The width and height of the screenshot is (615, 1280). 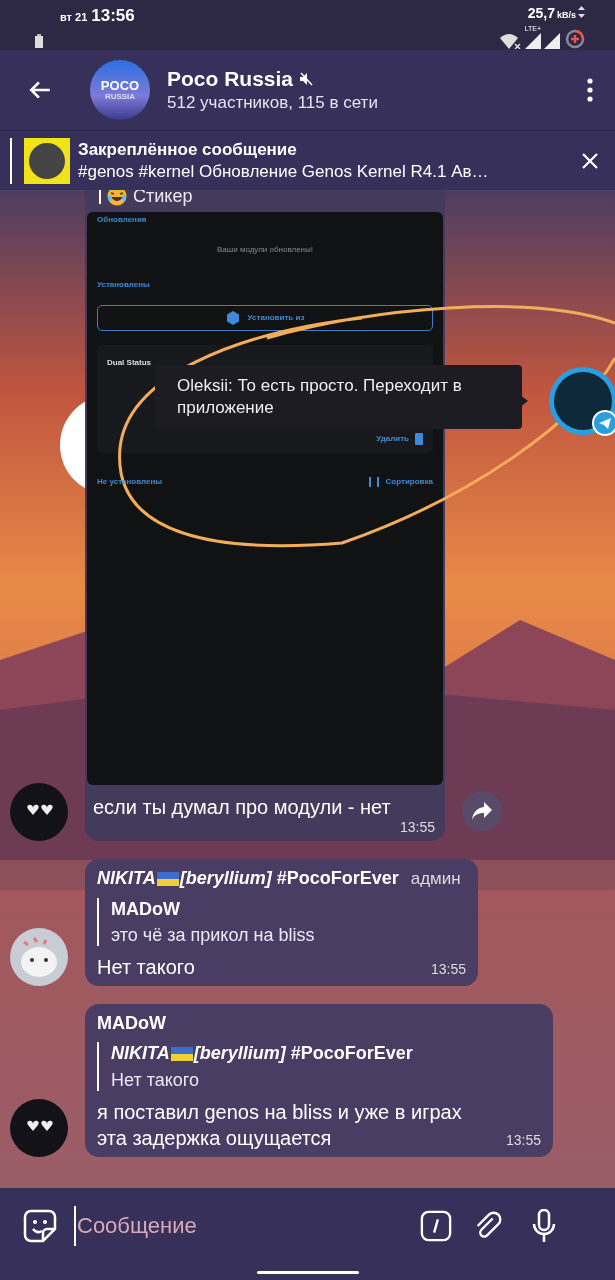 I want to click on quoted-message: MADoW это чё за прикол на bliss, so click(x=213, y=922).